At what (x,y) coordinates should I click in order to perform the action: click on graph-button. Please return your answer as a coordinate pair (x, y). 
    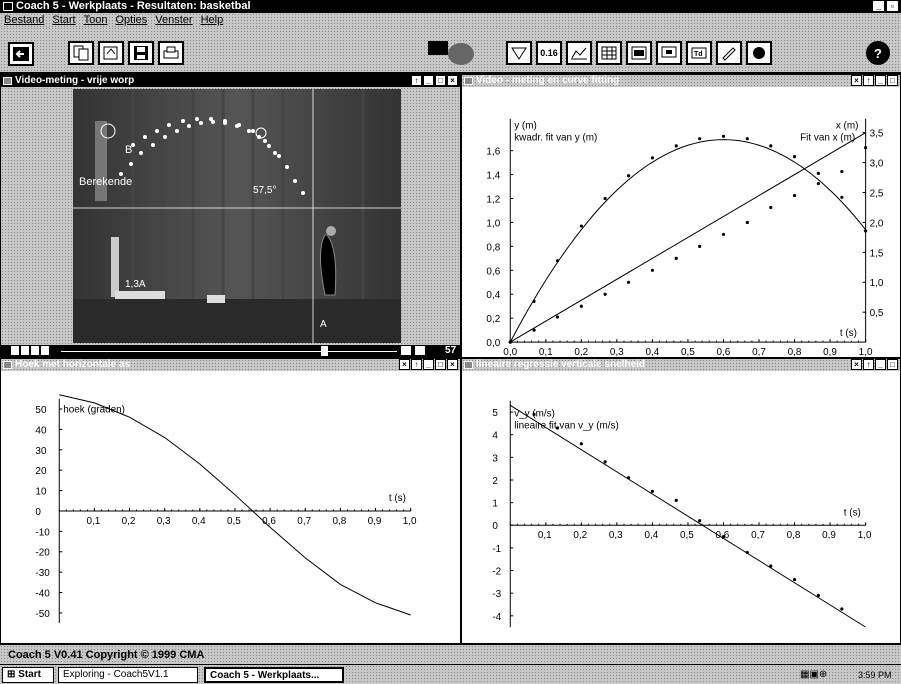
    Looking at the image, I should click on (579, 53).